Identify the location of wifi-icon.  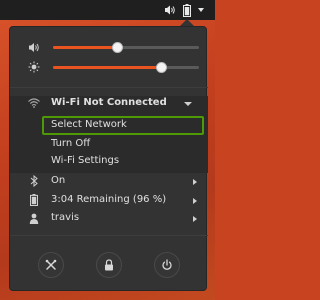
(34, 103).